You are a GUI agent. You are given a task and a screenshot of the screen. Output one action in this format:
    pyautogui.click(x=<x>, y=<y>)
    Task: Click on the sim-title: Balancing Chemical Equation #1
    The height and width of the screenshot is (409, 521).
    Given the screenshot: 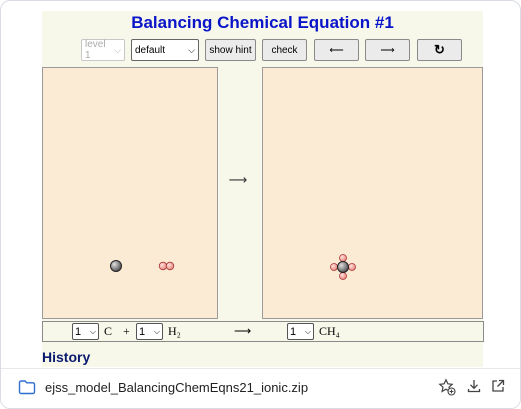 What is the action you would take?
    pyautogui.click(x=262, y=22)
    